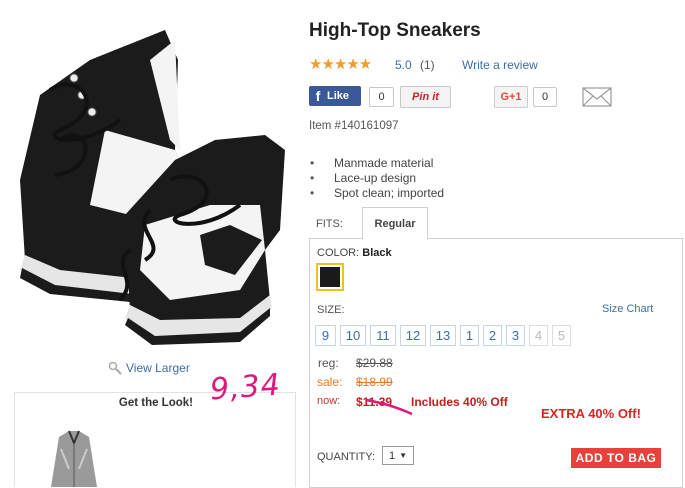 This screenshot has height=488, width=685. I want to click on quantity-select: 1 ▼, so click(398, 455).